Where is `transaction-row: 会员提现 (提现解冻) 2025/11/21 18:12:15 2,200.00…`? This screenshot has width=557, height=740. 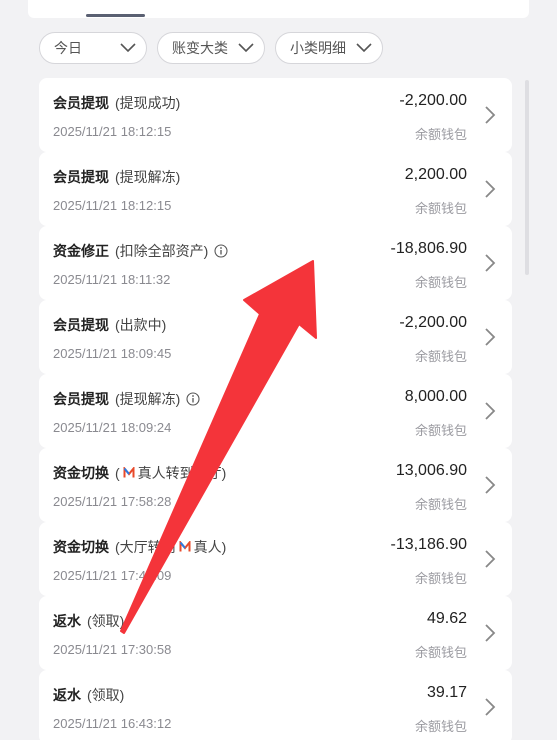
transaction-row: 会员提现 (提现解冻) 2025/11/21 18:12:15 2,200.00… is located at coordinates (275, 189).